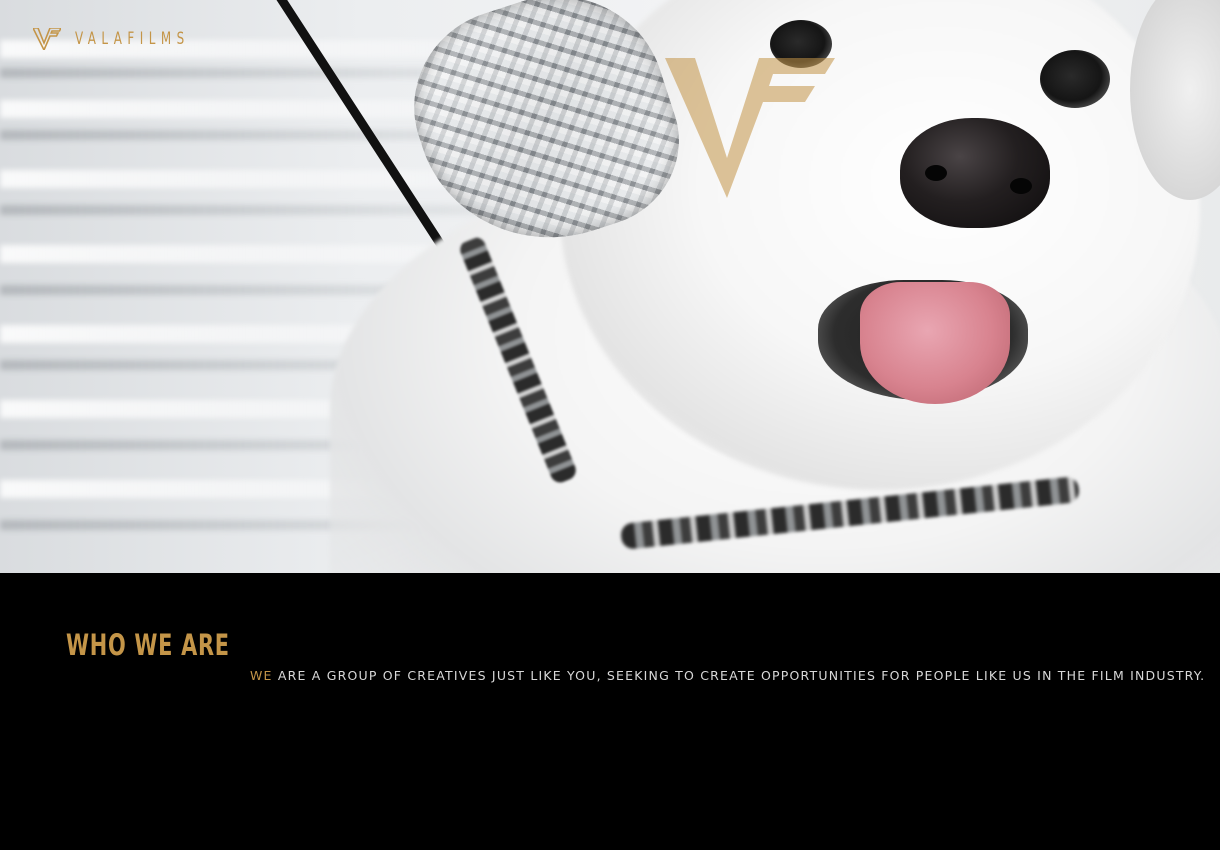 The height and width of the screenshot is (850, 1220). I want to click on about-lead-word: WE, so click(261, 675).